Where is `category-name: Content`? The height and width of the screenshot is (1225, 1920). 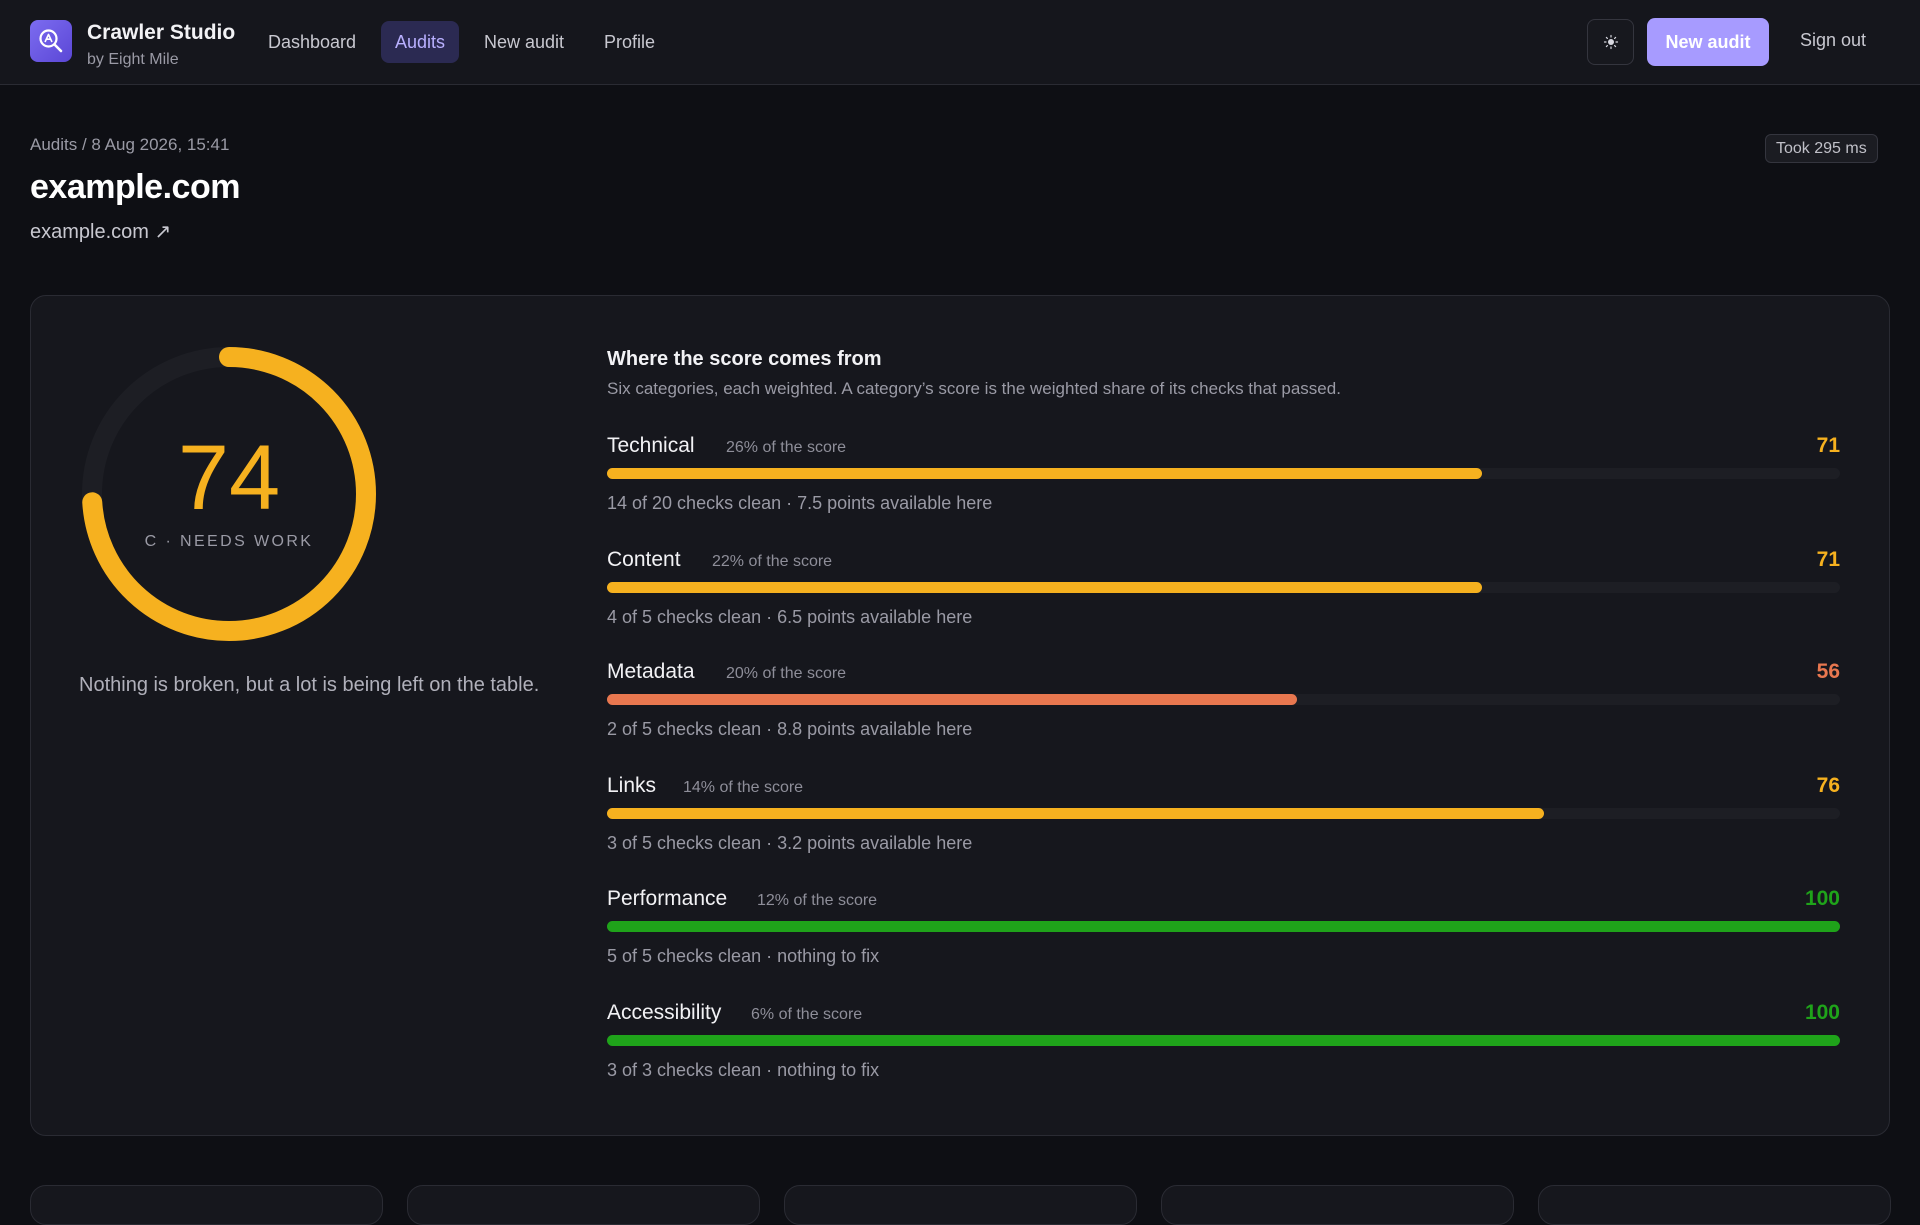 category-name: Content is located at coordinates (644, 559).